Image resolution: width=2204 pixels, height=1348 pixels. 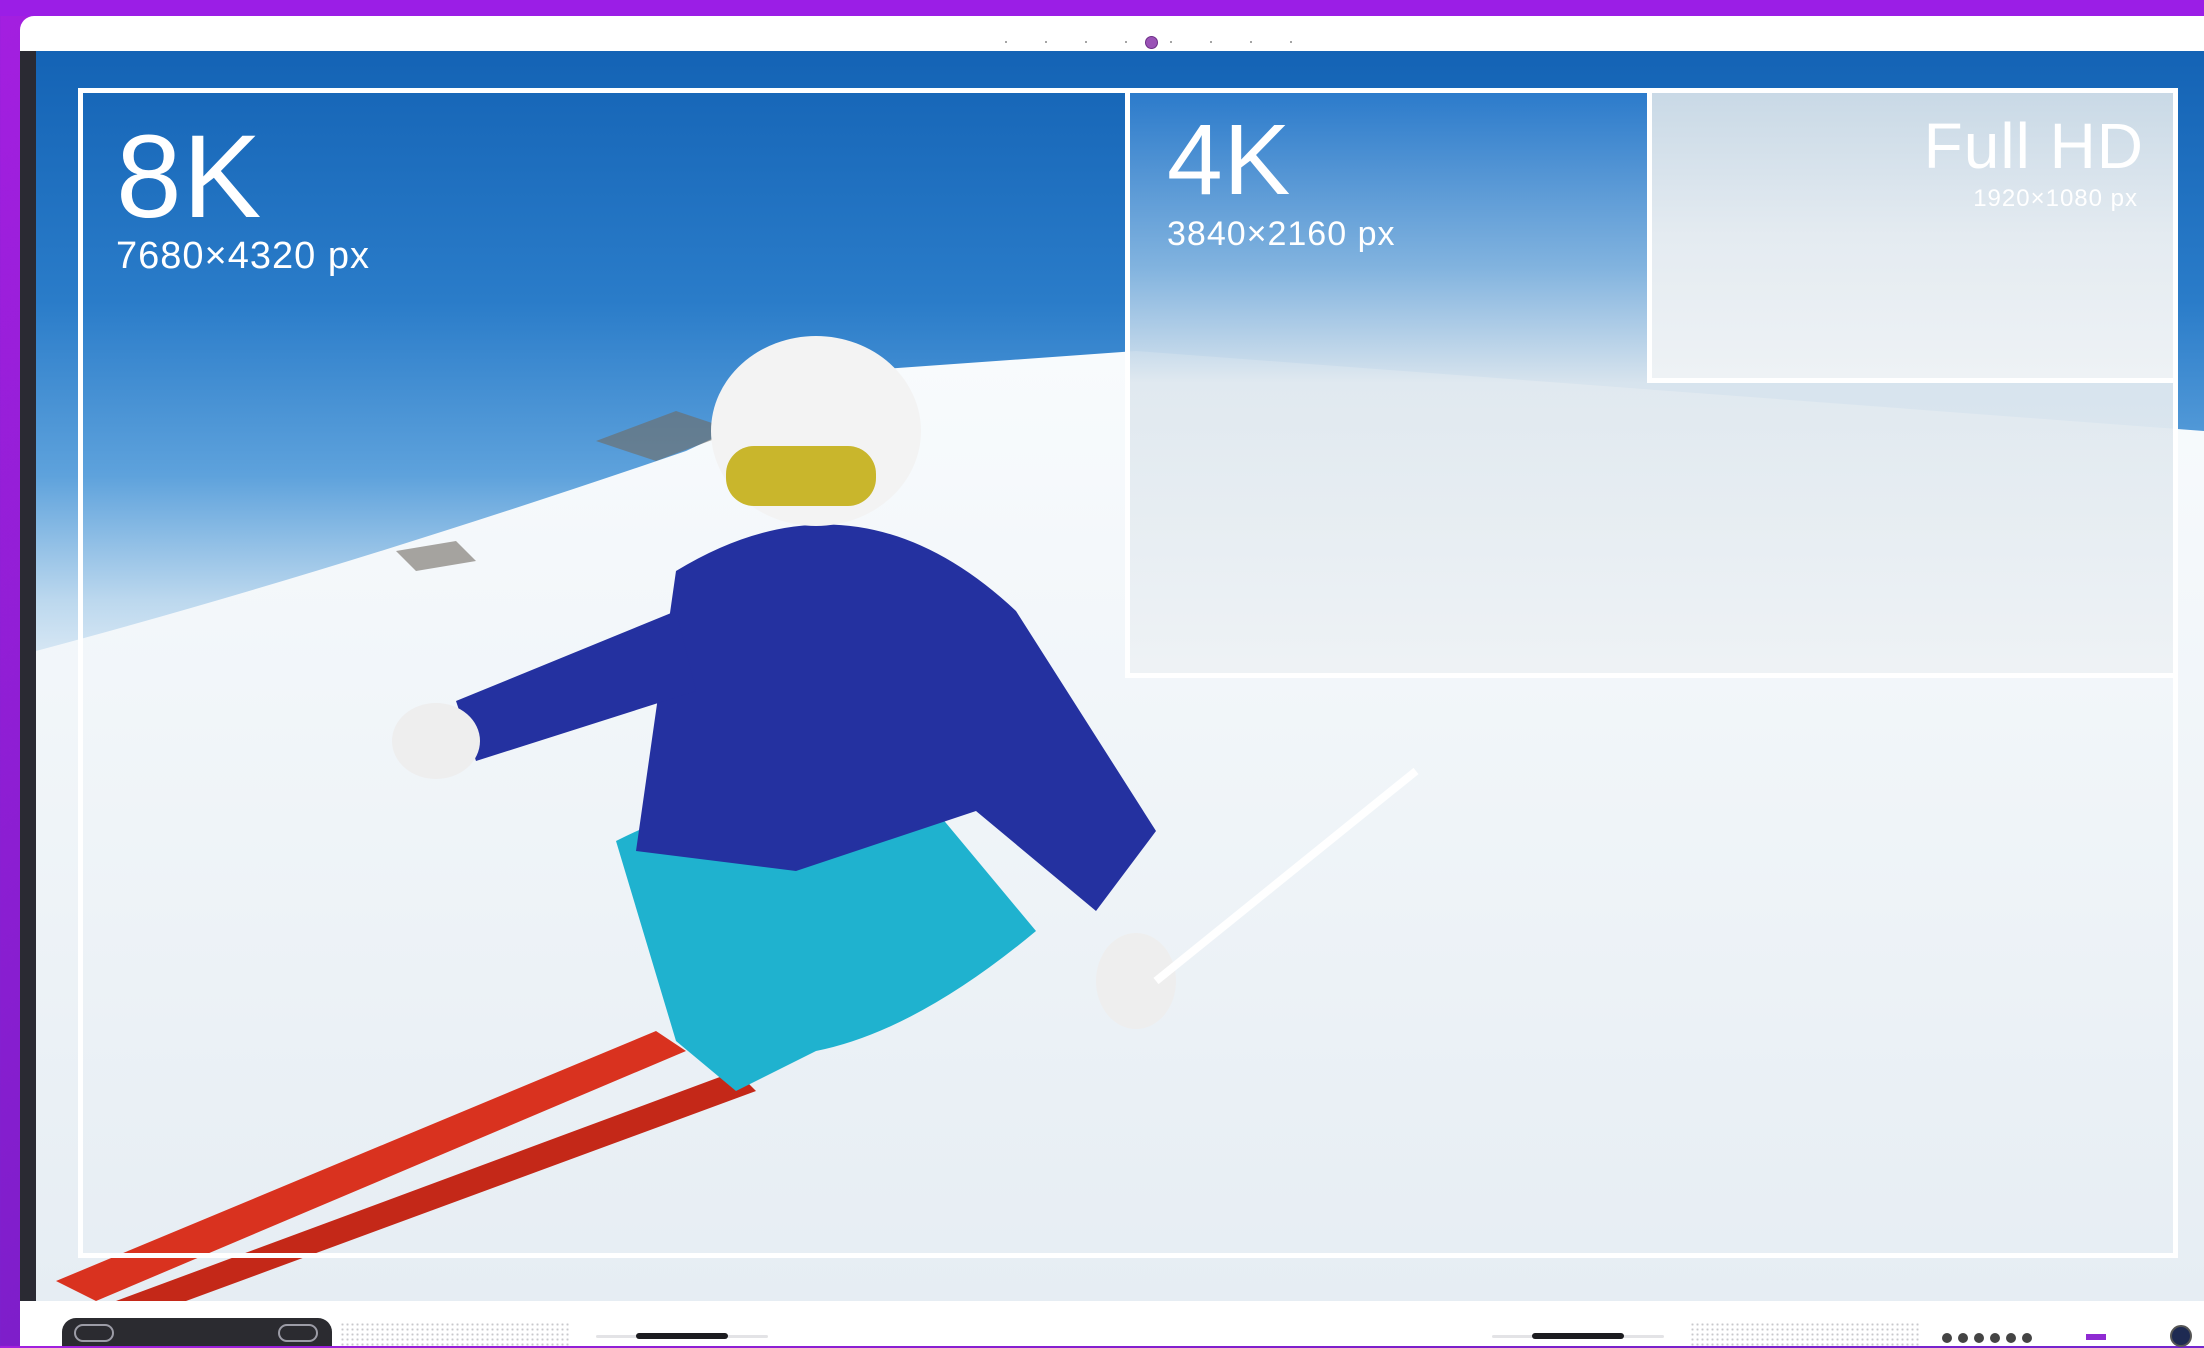 I want to click on resolution-title-full-hd: Full HD, so click(x=2033, y=146).